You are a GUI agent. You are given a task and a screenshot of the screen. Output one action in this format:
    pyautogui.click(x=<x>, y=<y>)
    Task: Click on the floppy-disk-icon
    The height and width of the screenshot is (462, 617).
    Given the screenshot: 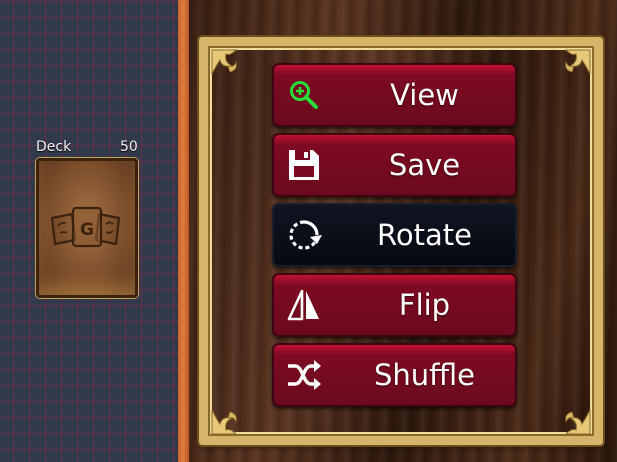 What is the action you would take?
    pyautogui.click(x=304, y=165)
    